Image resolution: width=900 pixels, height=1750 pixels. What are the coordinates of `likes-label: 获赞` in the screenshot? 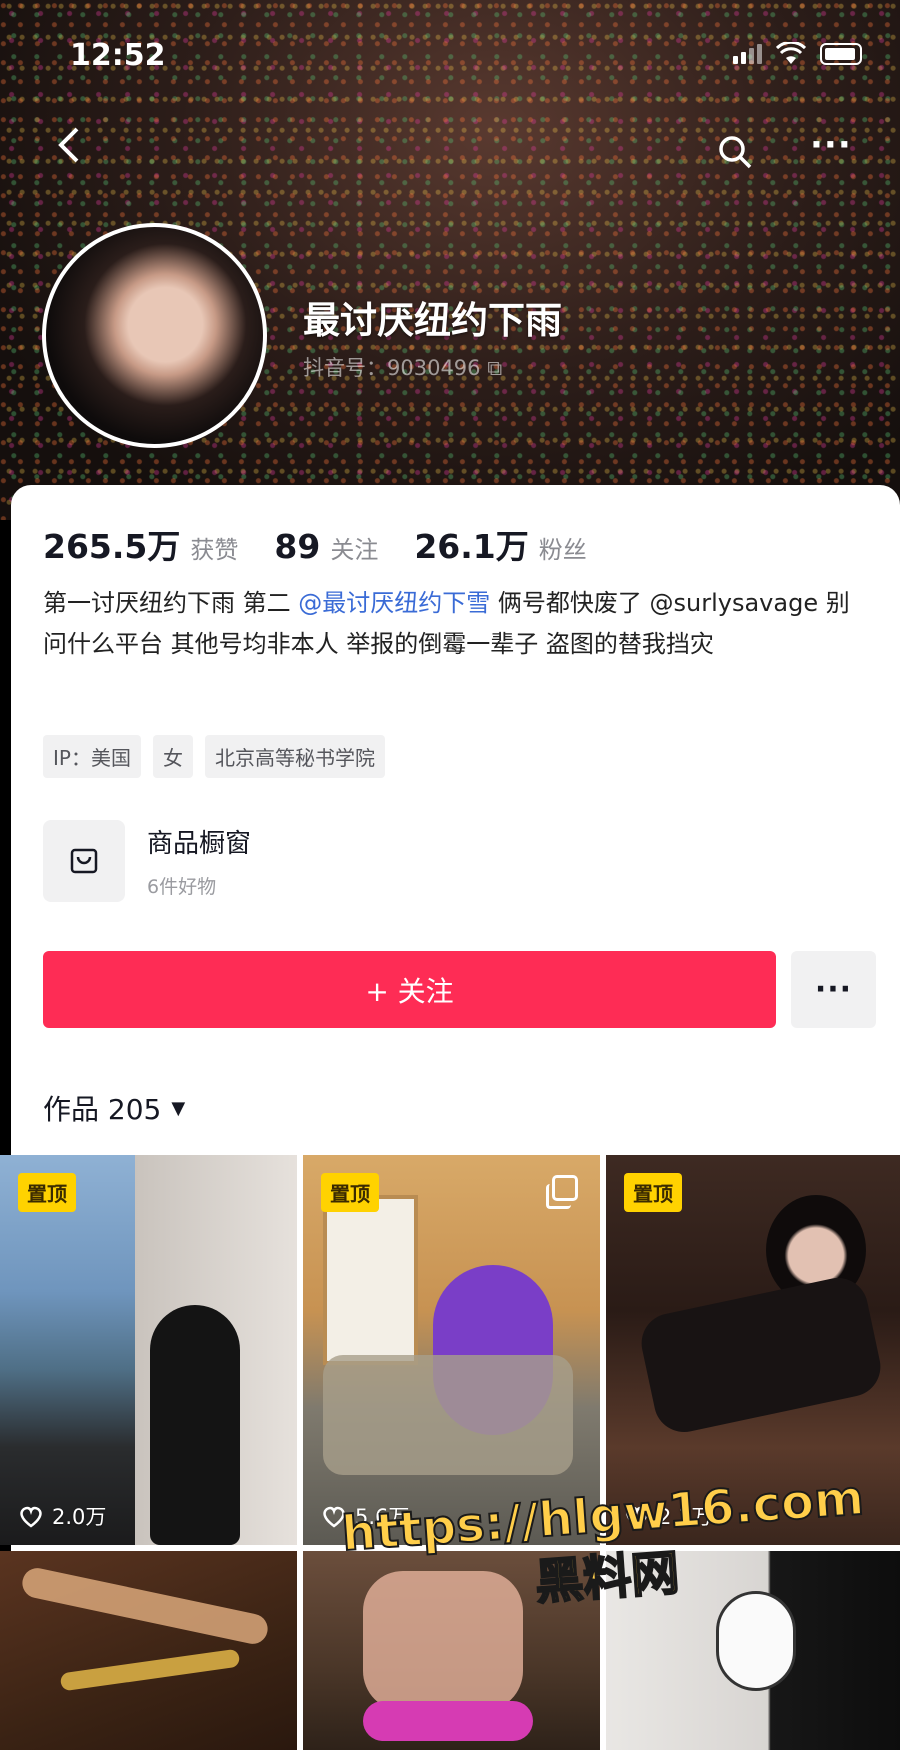 It's located at (214, 550).